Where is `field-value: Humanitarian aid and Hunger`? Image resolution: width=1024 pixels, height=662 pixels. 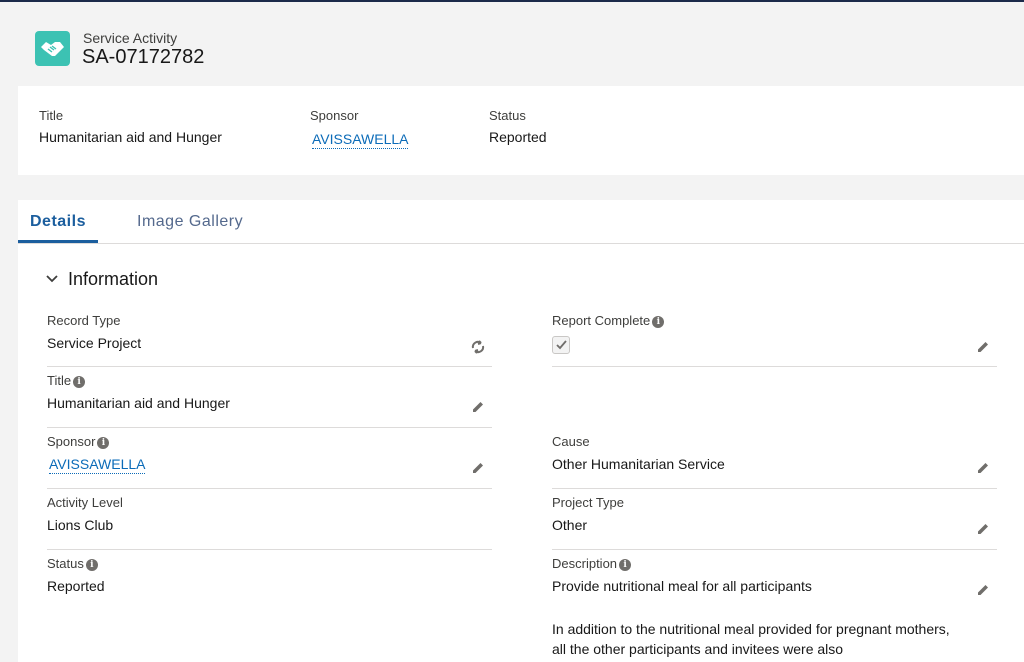
field-value: Humanitarian aid and Hunger is located at coordinates (138, 403).